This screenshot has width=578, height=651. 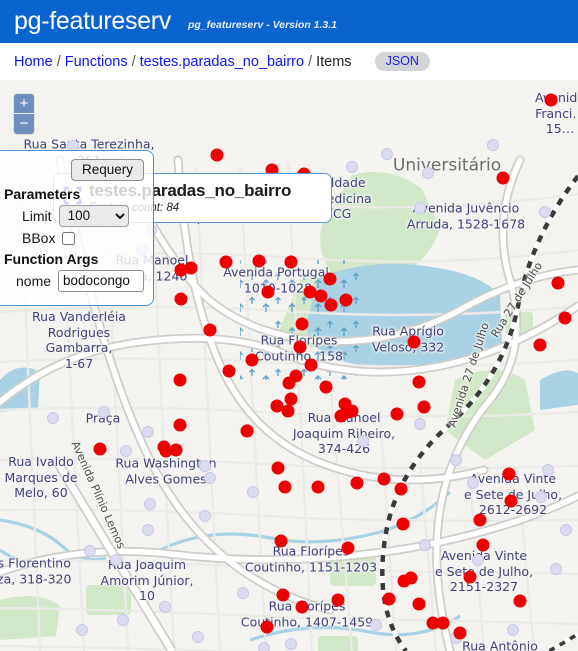 I want to click on function-args-heading: Function Args, so click(x=51, y=259).